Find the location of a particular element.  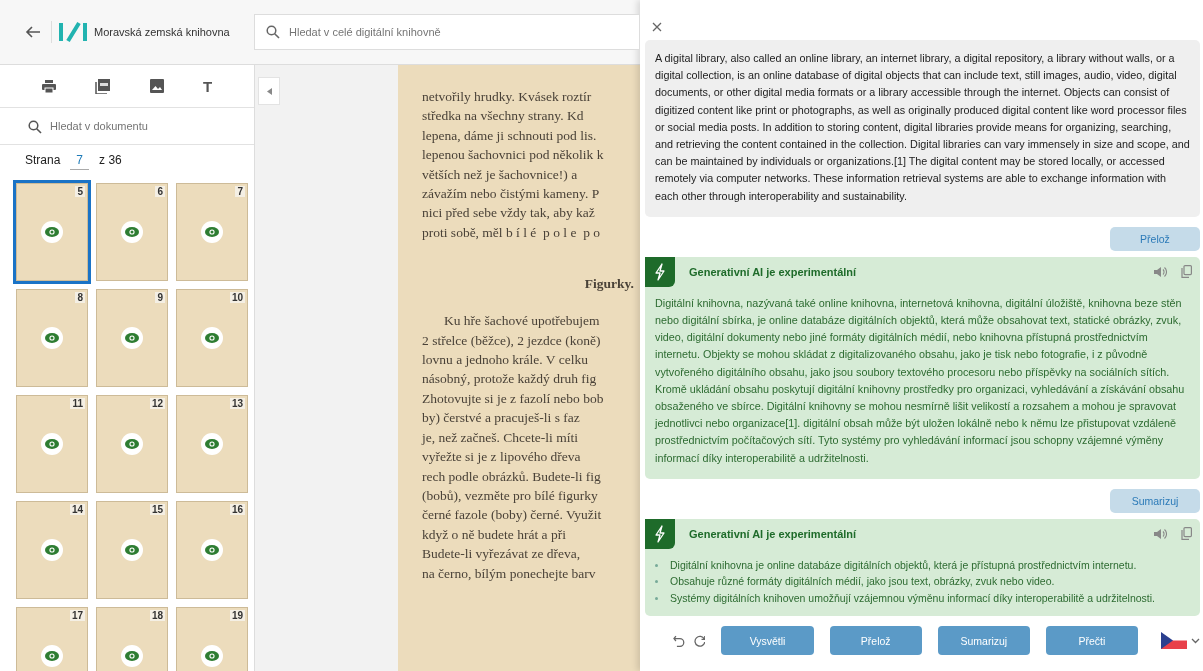

page-thumbnail: 17 is located at coordinates (52, 639).